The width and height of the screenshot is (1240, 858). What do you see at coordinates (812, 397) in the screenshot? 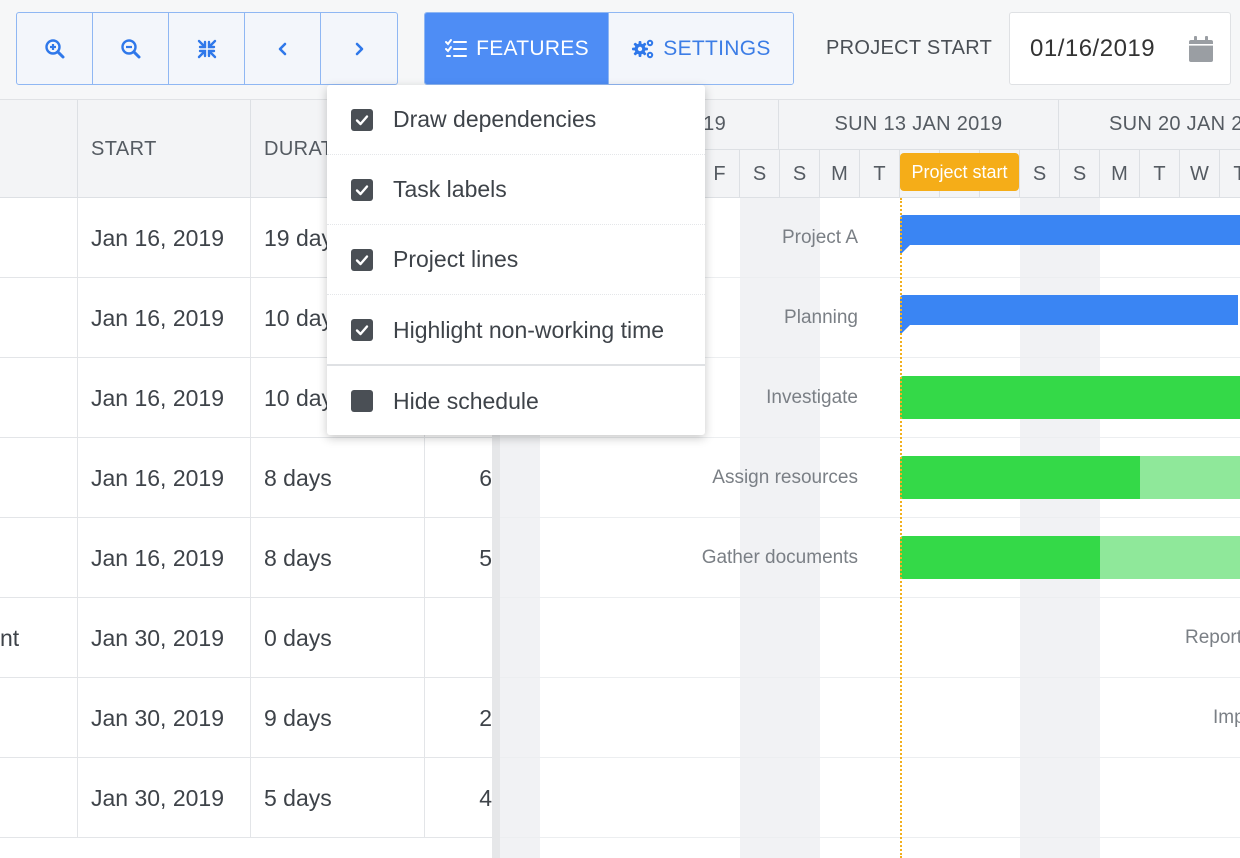
I see `task-label: Investigate` at bounding box center [812, 397].